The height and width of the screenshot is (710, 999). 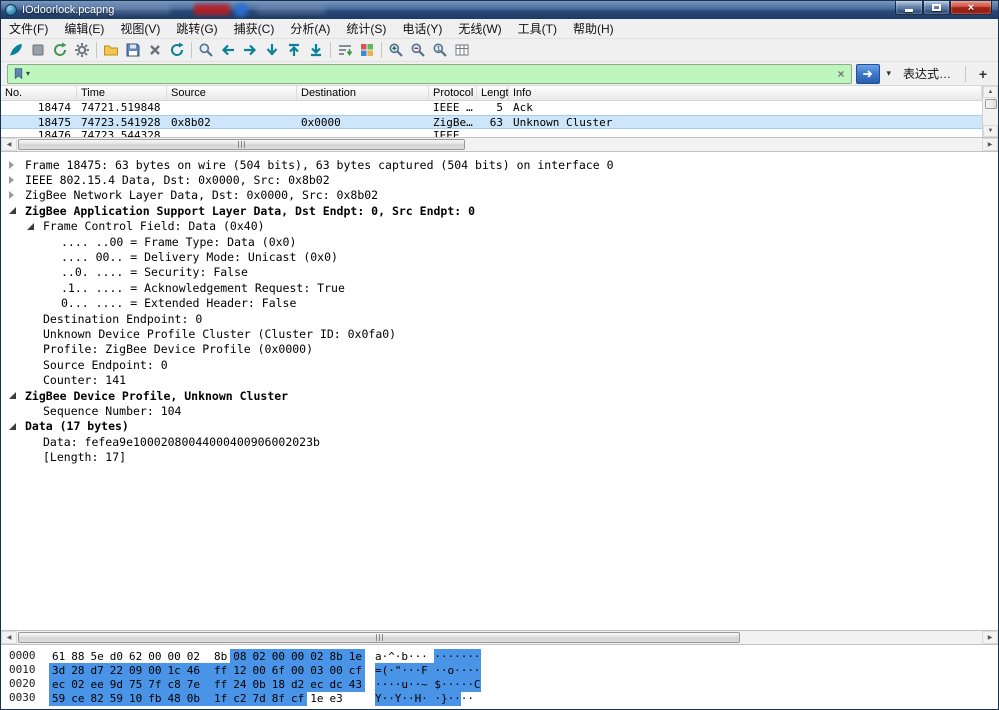 What do you see at coordinates (499, 303) in the screenshot?
I see `detail-row: 0... .... = Extended Header: False` at bounding box center [499, 303].